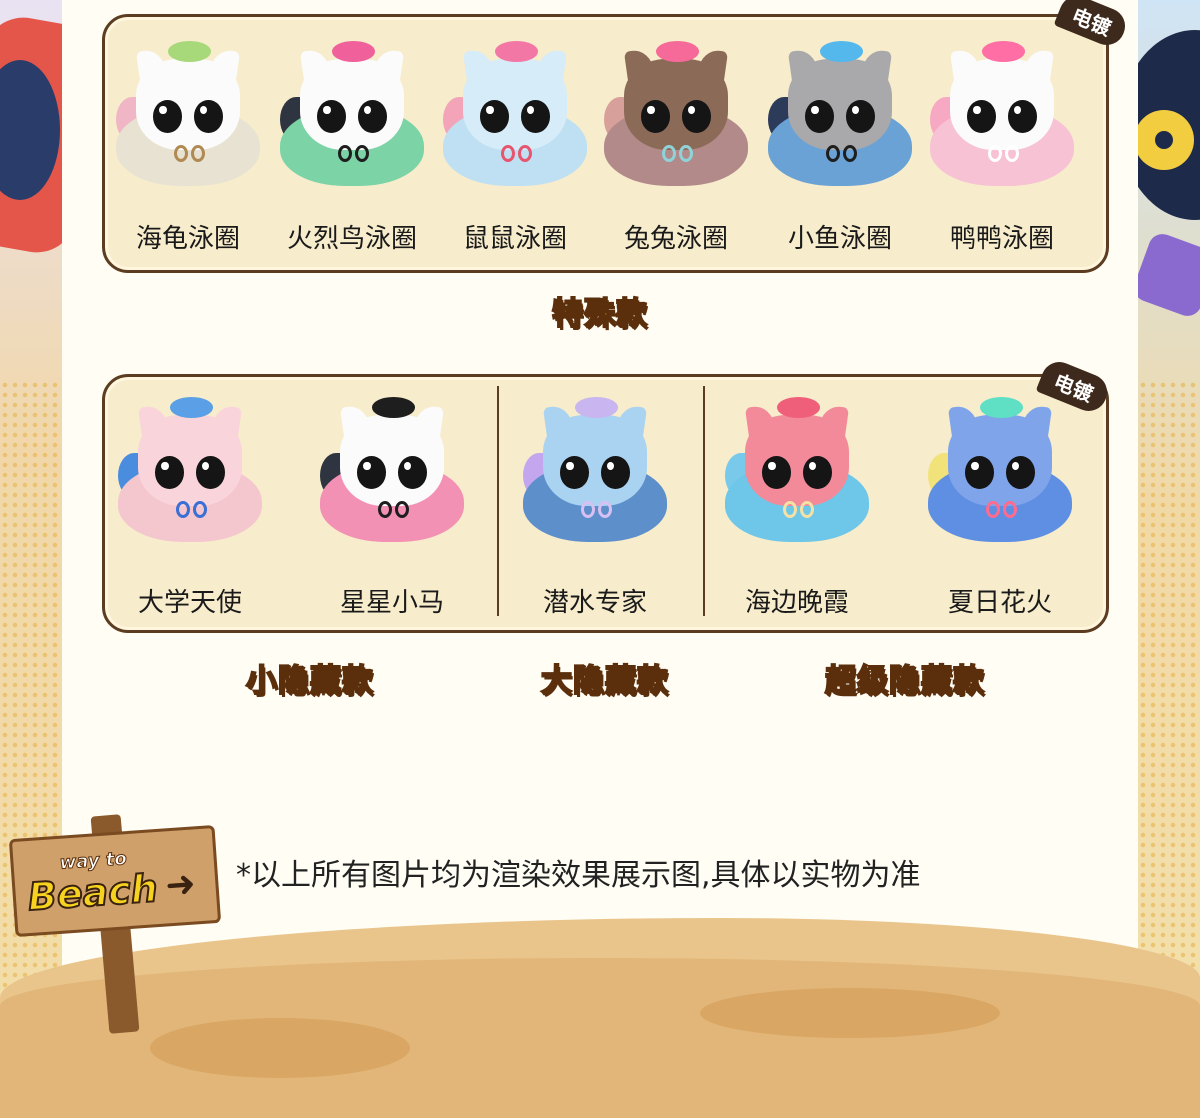  What do you see at coordinates (904, 681) in the screenshot?
I see `super-hidden-title: 超级隐藏款` at bounding box center [904, 681].